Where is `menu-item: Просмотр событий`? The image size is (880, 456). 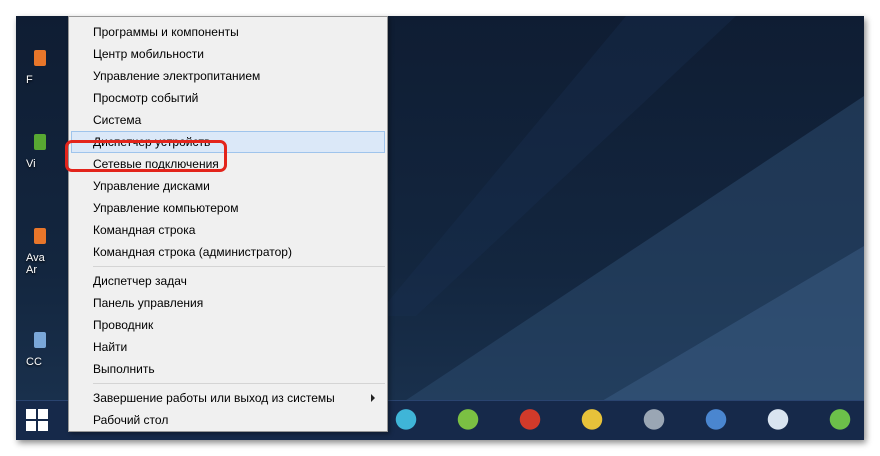
menu-item: Просмотр событий is located at coordinates (228, 98).